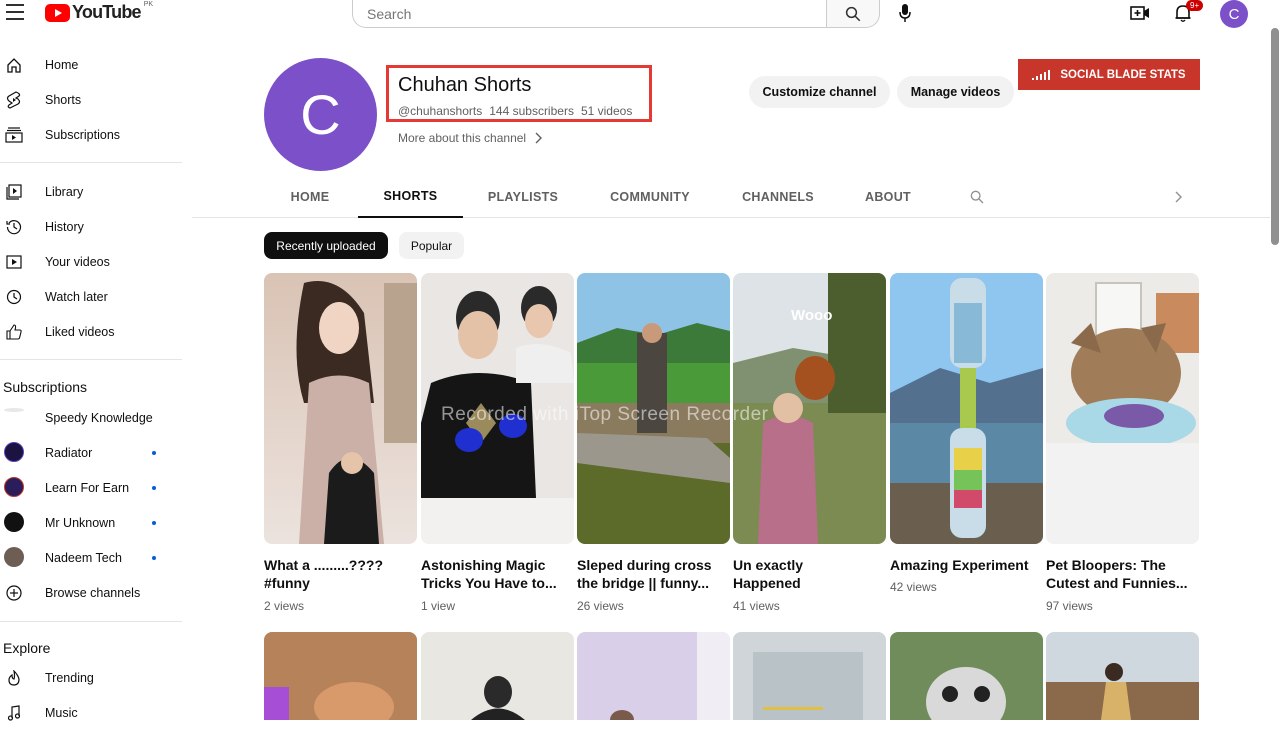 The height and width of the screenshot is (730, 1280). Describe the element at coordinates (14, 135) in the screenshot. I see `subscriptions-icon` at that location.